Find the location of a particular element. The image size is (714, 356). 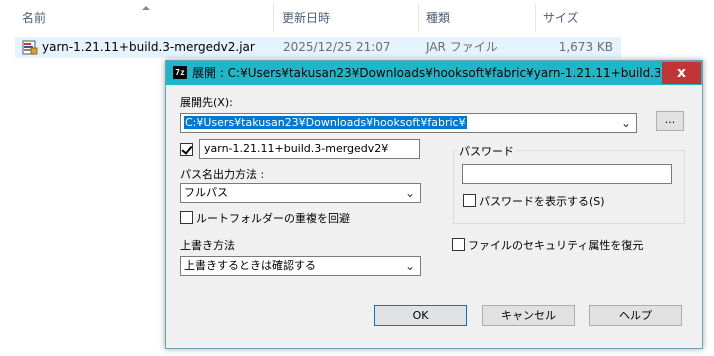

overwrite-label: 上書き方法 is located at coordinates (207, 245).